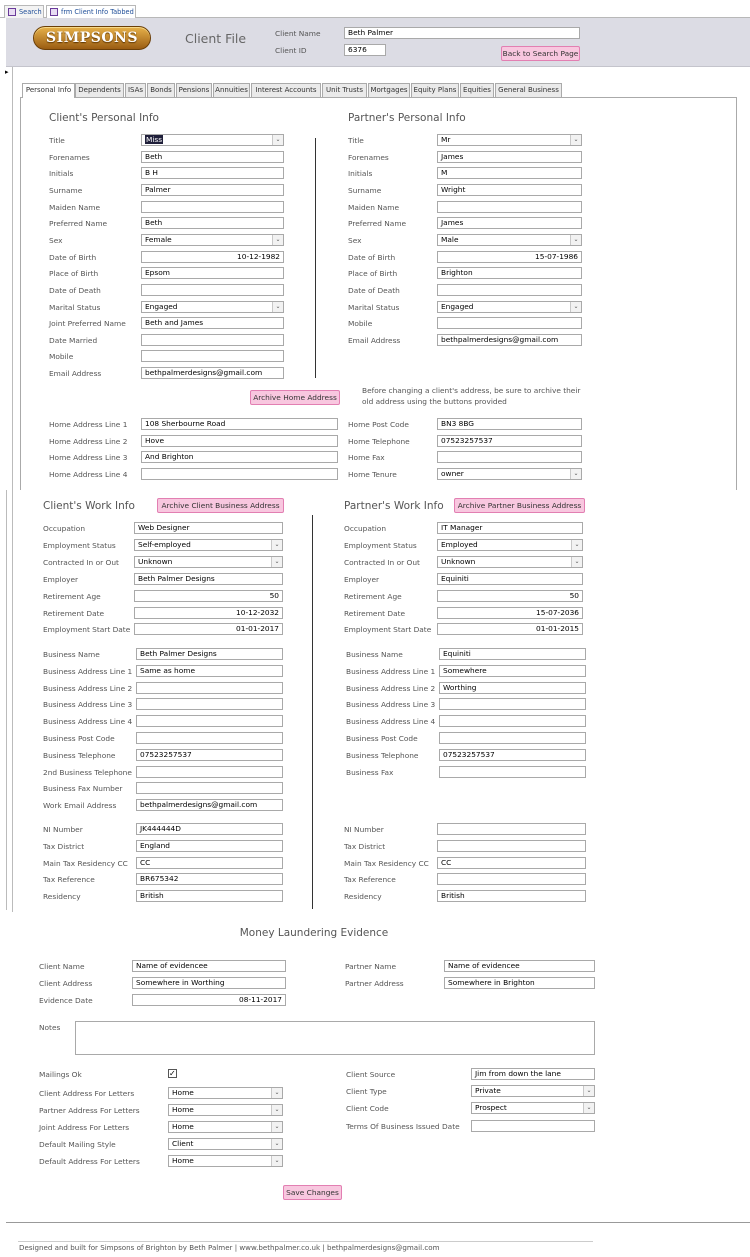 The width and height of the screenshot is (750, 1257). What do you see at coordinates (519, 983) in the screenshot?
I see `ml-partner-partner-address-field: Somewhere in Brighton` at bounding box center [519, 983].